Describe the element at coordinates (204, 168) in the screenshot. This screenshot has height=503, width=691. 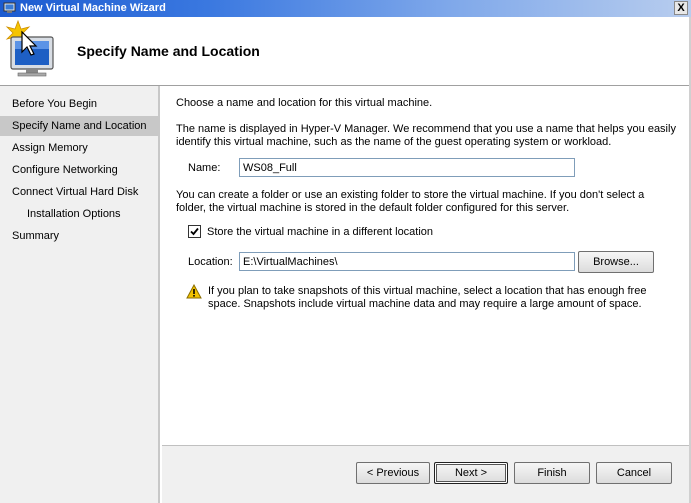
I see `name-label: Name:` at that location.